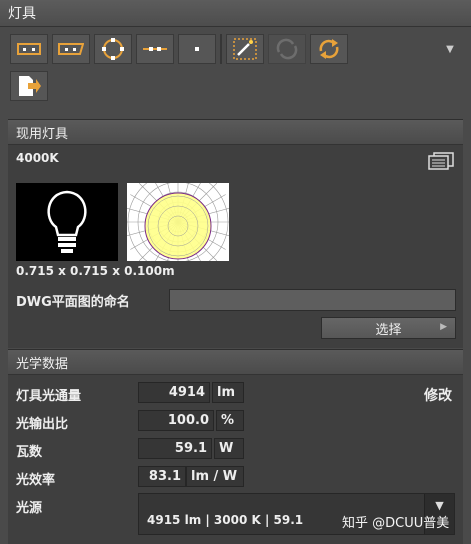 This screenshot has width=471, height=544. What do you see at coordinates (228, 392) in the screenshot?
I see `luminous-flux-unit: lm` at bounding box center [228, 392].